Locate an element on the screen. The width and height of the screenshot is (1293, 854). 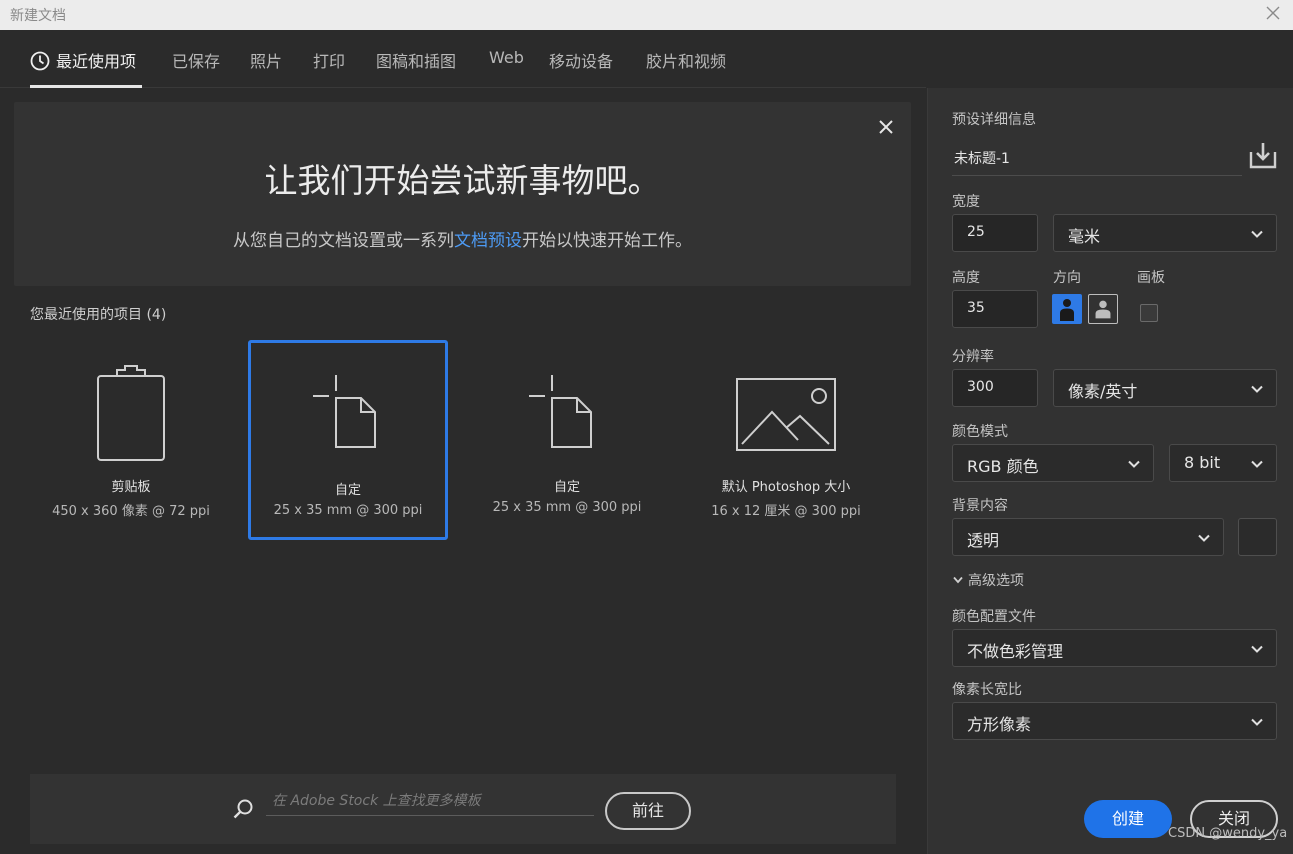
clipboard-icon is located at coordinates (131, 413).